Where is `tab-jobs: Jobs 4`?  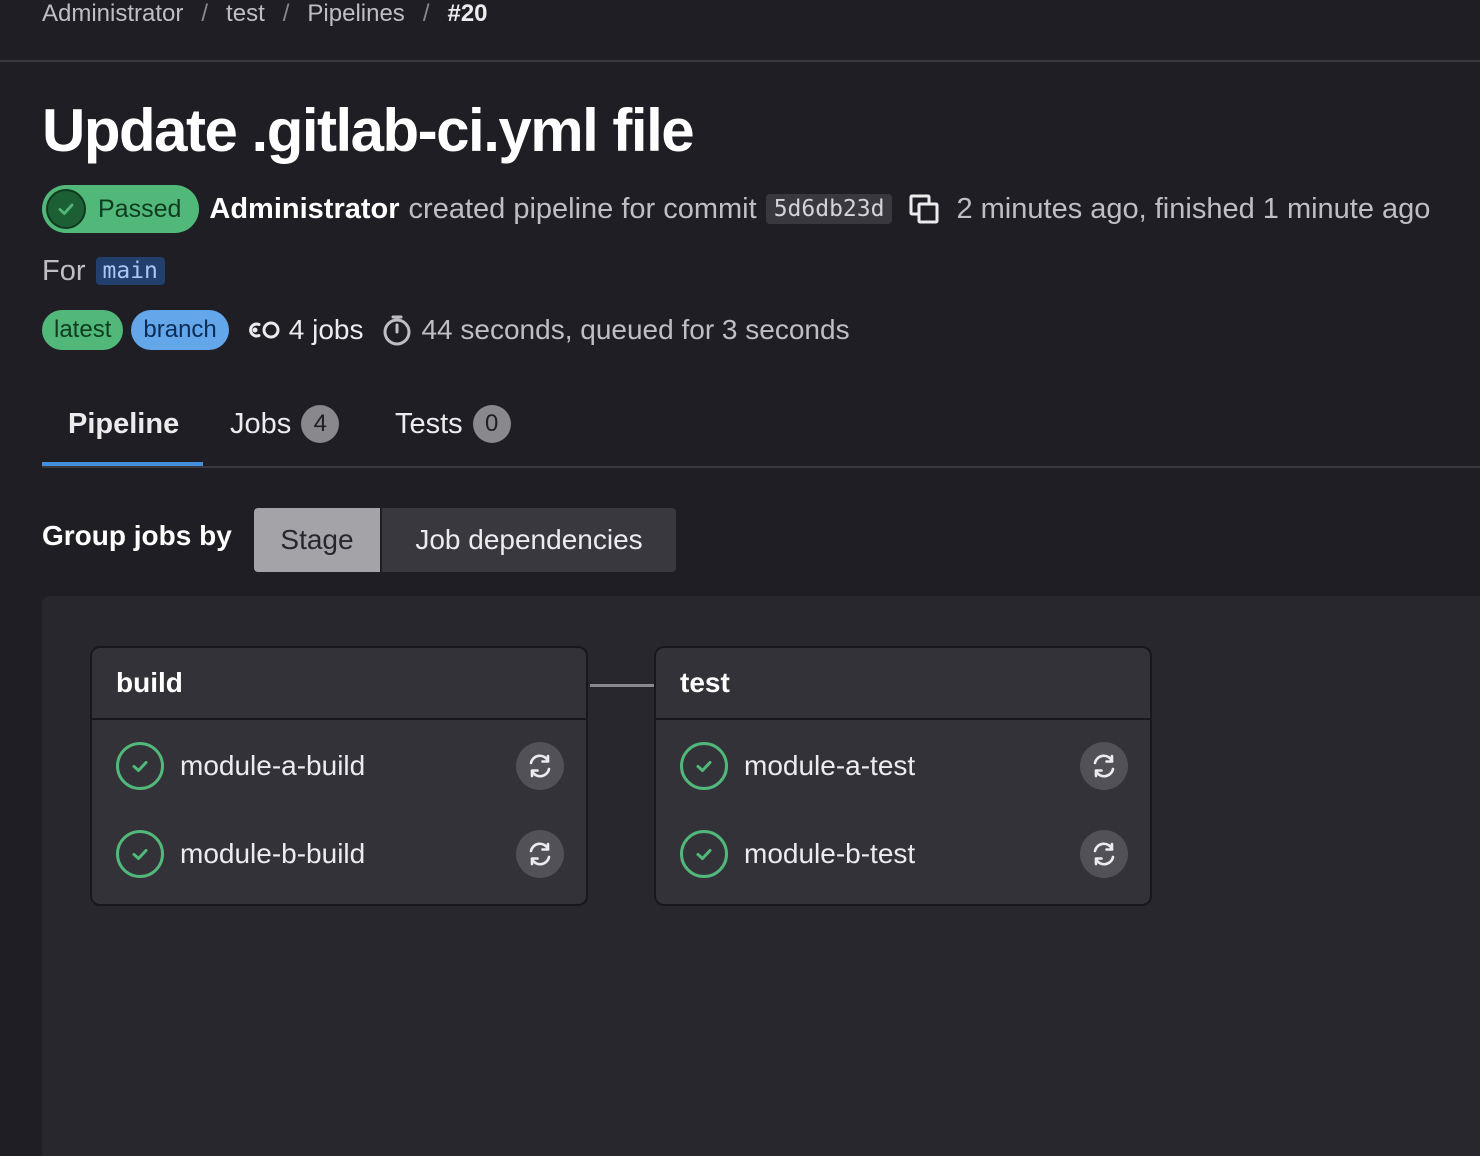 tab-jobs: Jobs 4 is located at coordinates (285, 424).